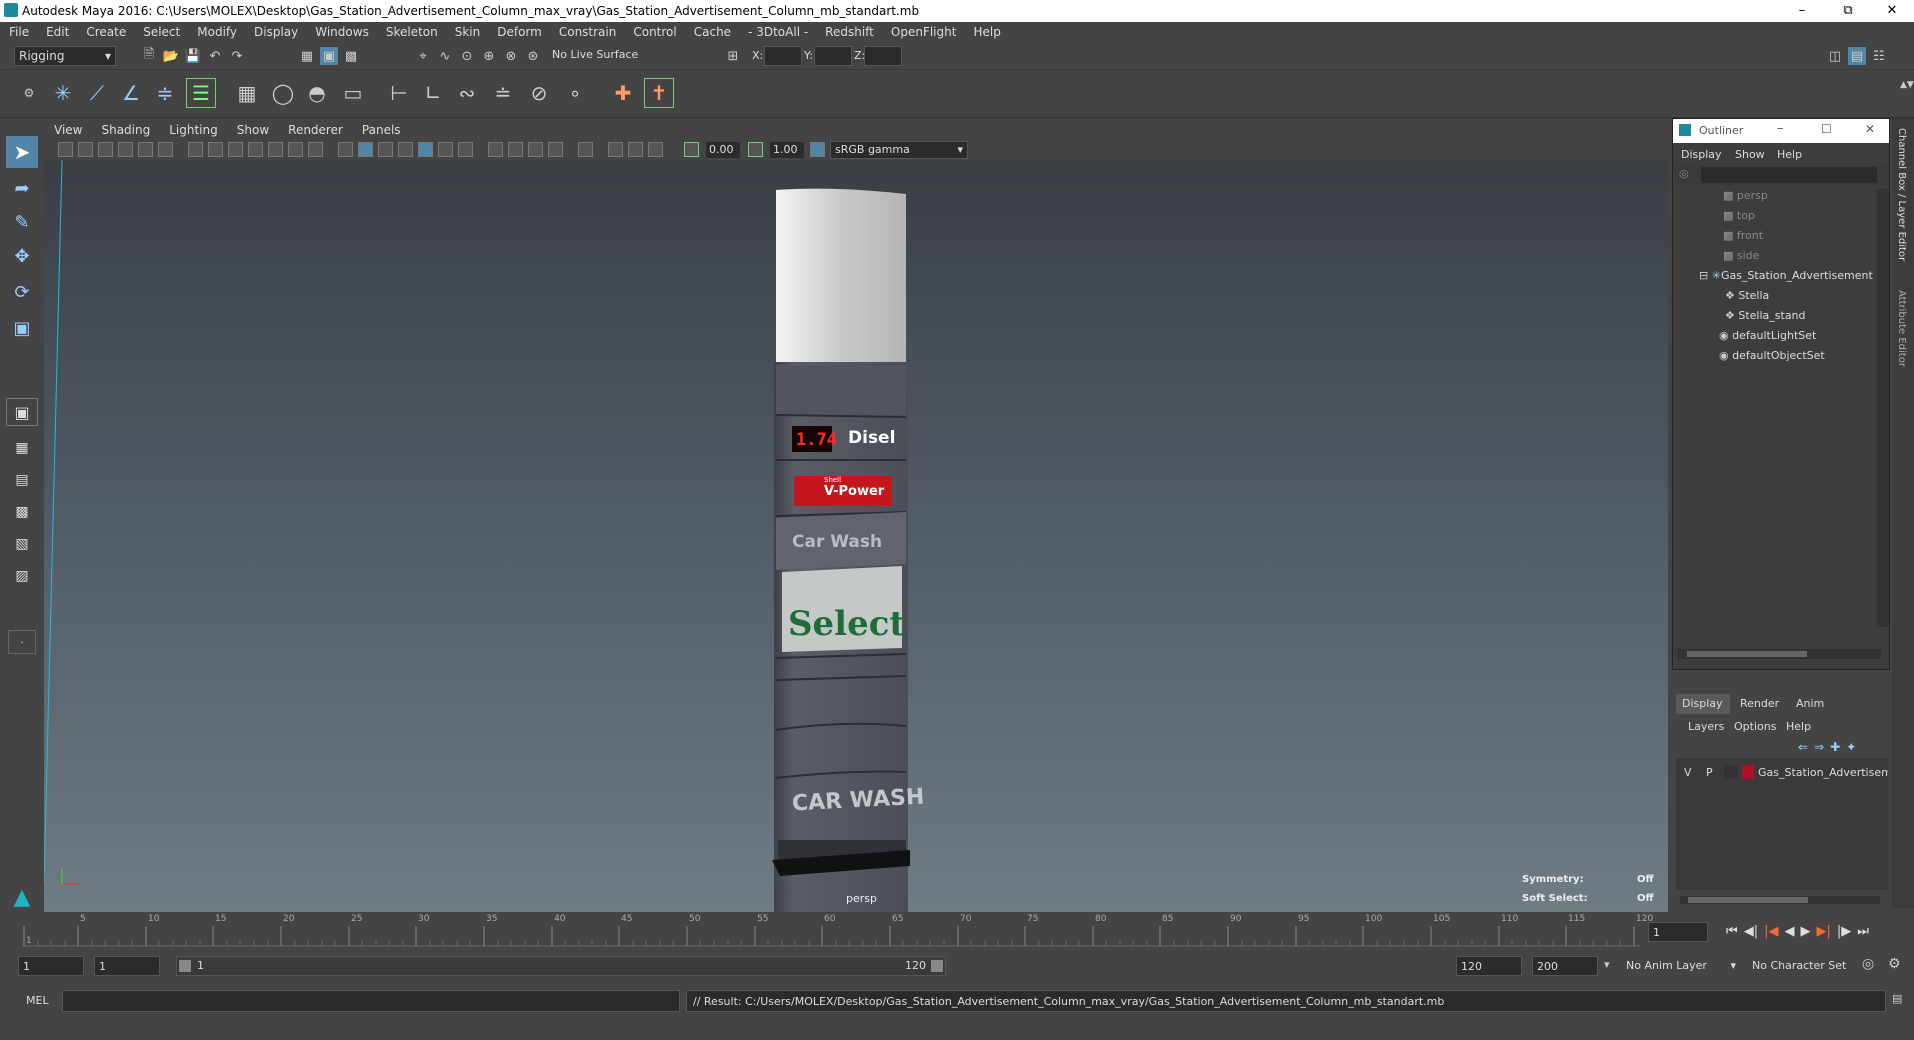  I want to click on play-forward-icon: ▶, so click(1805, 931).